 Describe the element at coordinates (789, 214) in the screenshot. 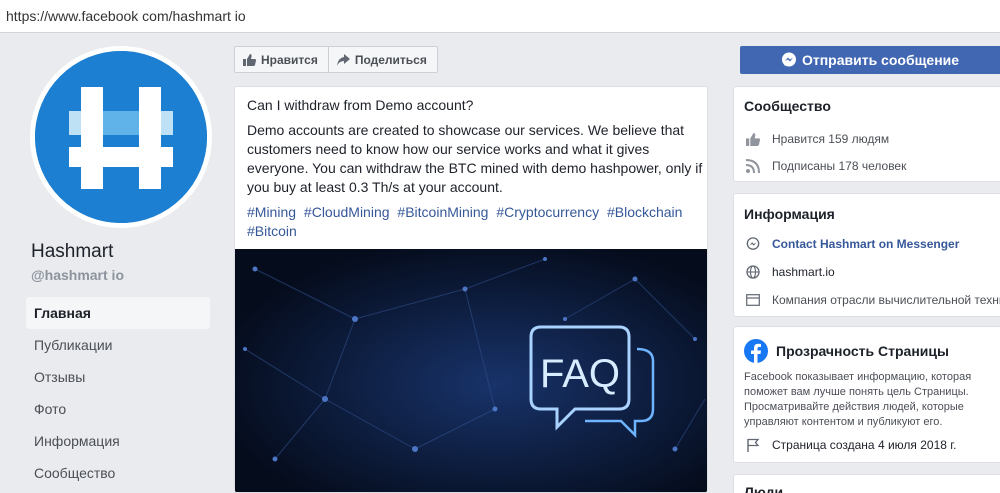

I see `info-title: Информация` at that location.